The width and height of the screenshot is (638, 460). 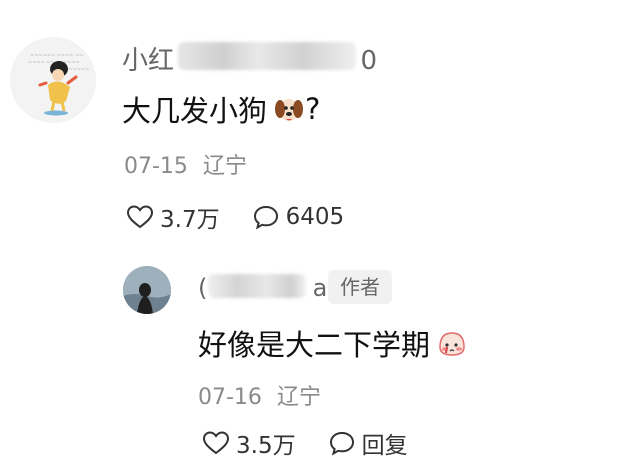 I want to click on reply-like-count: 3.5万, so click(x=266, y=443).